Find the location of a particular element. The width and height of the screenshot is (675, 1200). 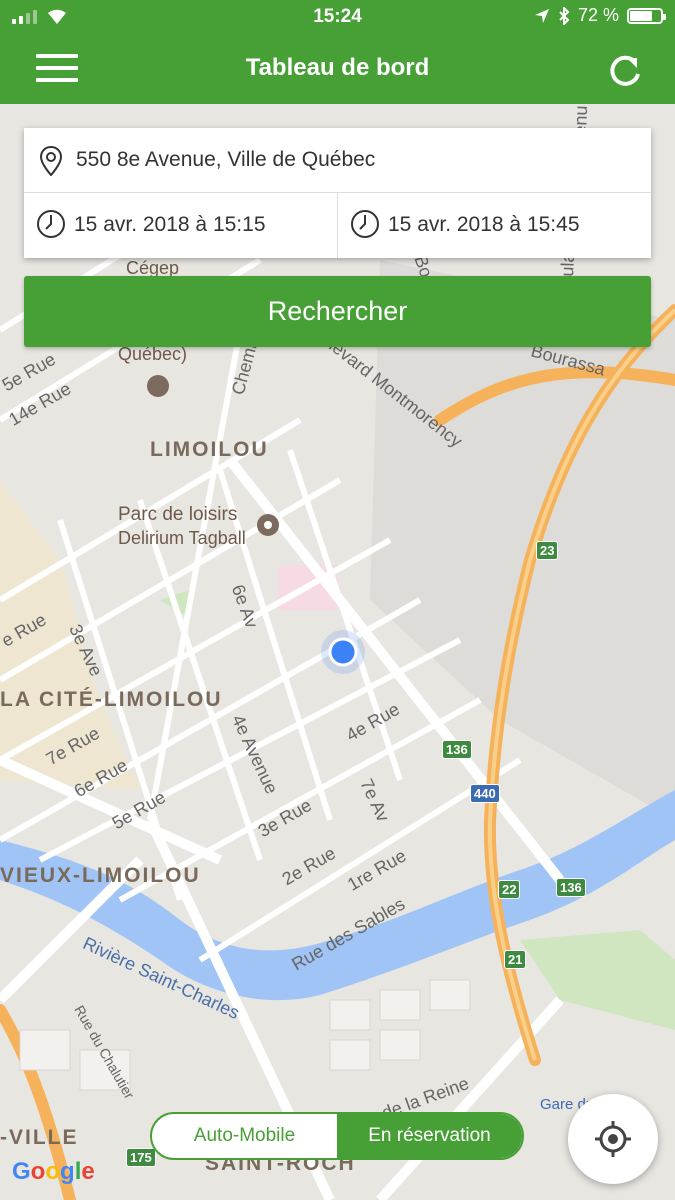

current-location-dot is located at coordinates (343, 652).